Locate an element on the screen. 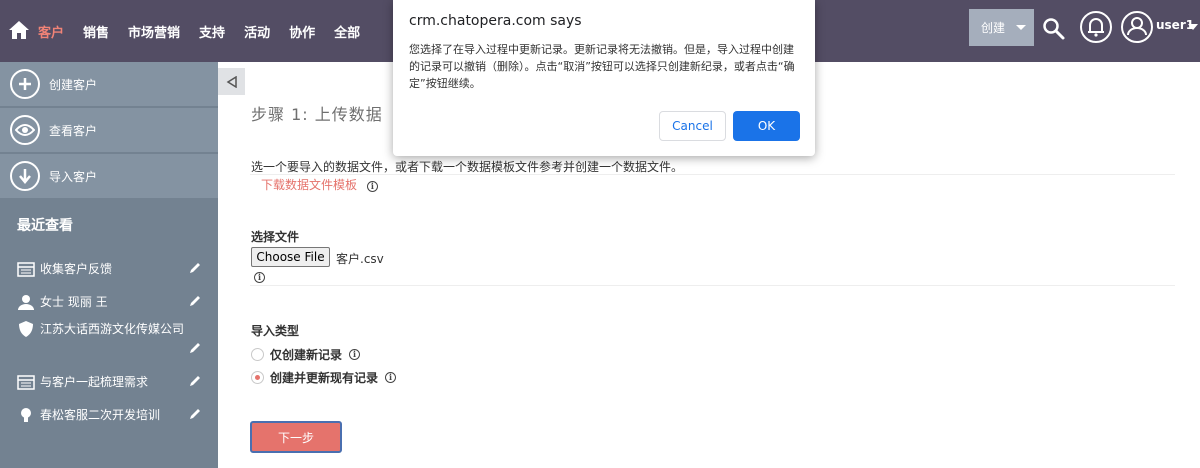 The image size is (1200, 468). sidebar-action-create-account: 创建客户 is located at coordinates (109, 84).